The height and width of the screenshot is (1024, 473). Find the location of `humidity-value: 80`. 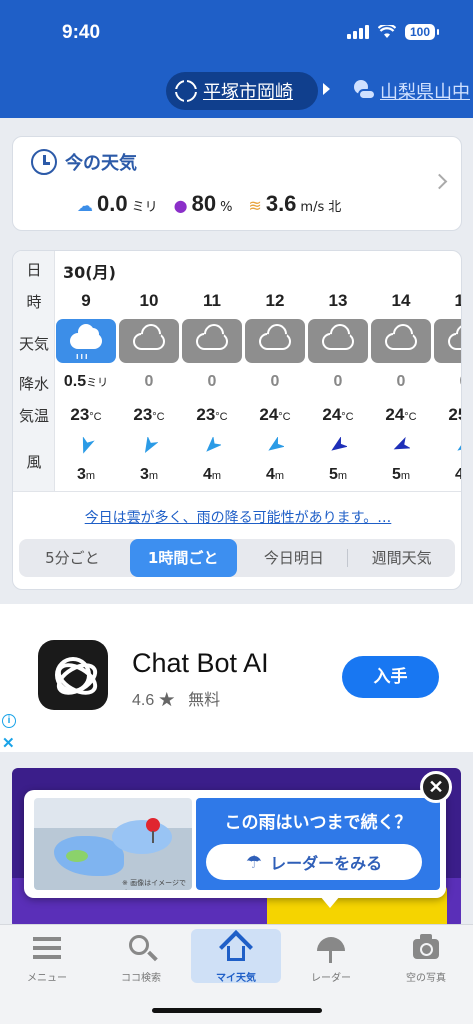

humidity-value: 80 is located at coordinates (204, 203).